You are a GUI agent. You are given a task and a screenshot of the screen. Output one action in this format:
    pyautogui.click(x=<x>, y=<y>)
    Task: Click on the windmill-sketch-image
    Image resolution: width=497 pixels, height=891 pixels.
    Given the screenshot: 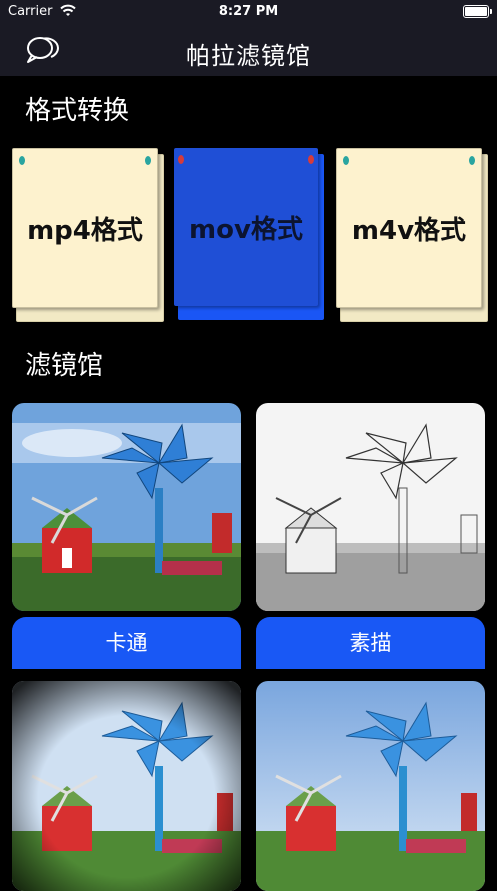 What is the action you would take?
    pyautogui.click(x=370, y=507)
    